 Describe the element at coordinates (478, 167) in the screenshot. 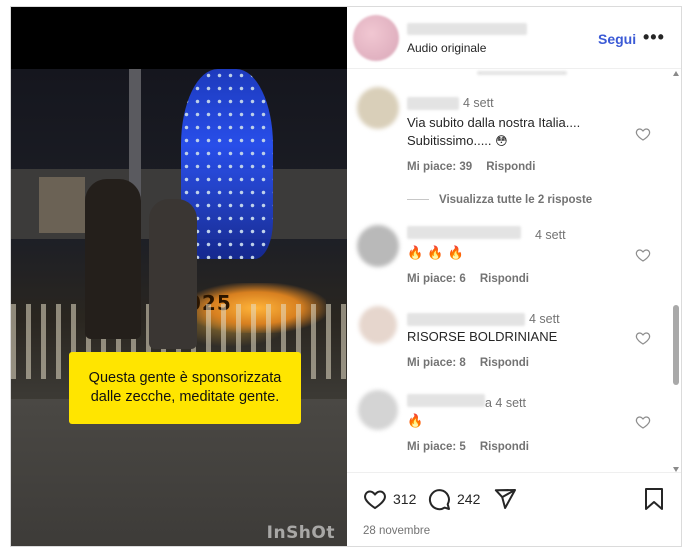

I see `comment-meta: Mi piace: 39 Rispondi` at that location.